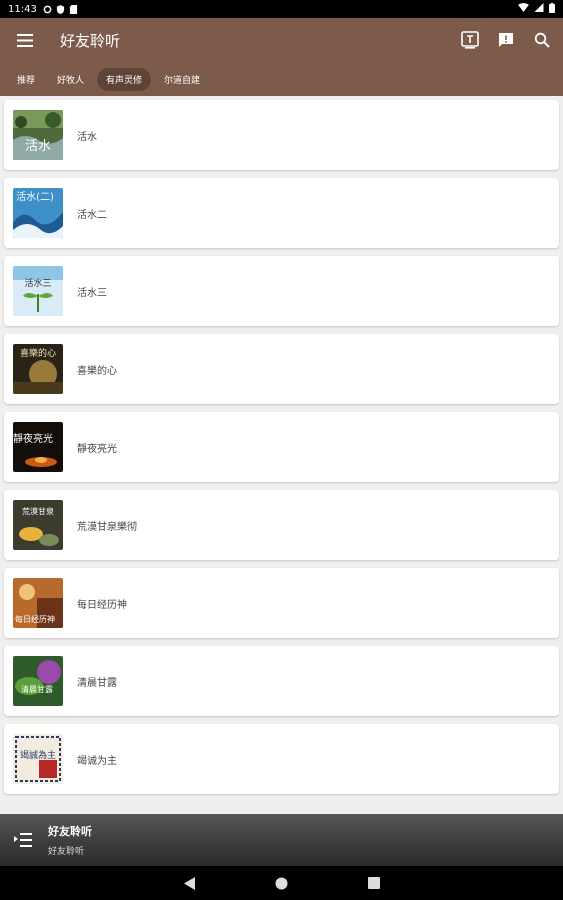 The image size is (563, 900). Describe the element at coordinates (523, 9) in the screenshot. I see `wifi-icon` at that location.